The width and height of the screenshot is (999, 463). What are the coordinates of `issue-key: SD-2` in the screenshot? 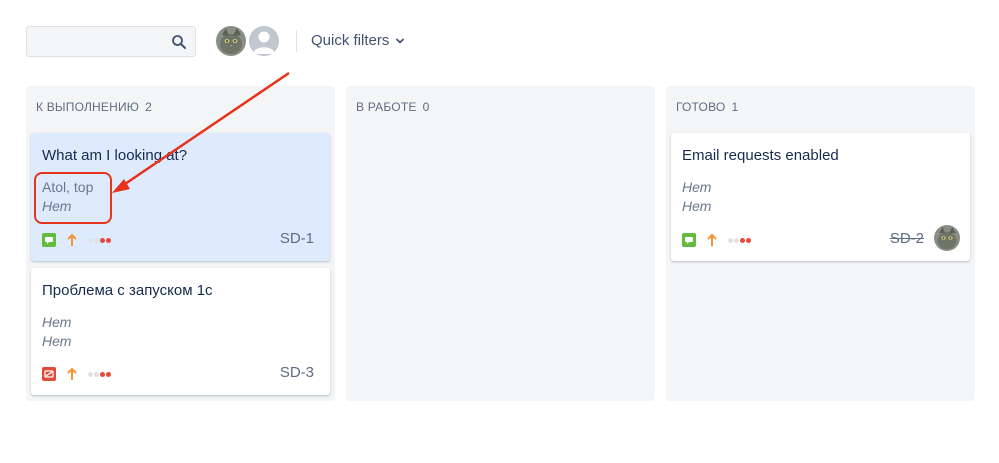 It's located at (907, 238).